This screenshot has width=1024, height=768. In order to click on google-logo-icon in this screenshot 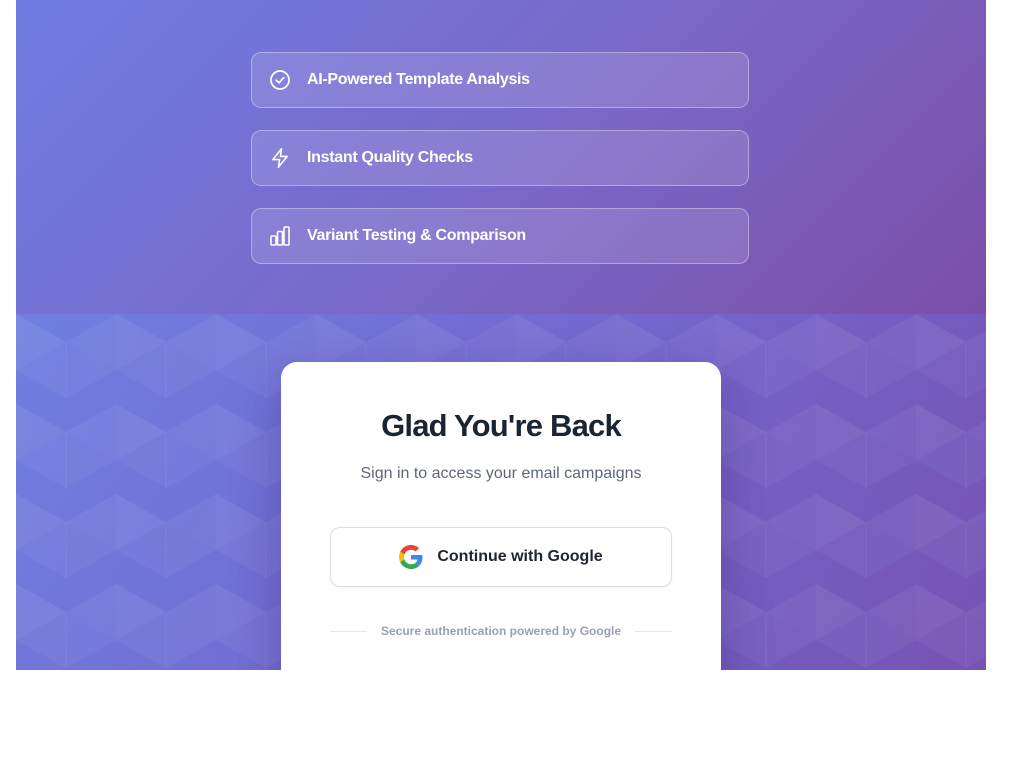, I will do `click(411, 557)`.